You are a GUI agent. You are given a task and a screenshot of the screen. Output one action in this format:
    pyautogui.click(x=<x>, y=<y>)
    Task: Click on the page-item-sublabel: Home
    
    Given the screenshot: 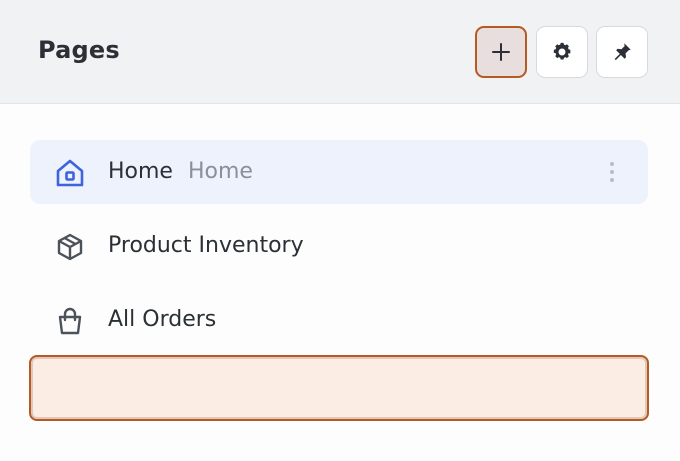 What is the action you would take?
    pyautogui.click(x=220, y=171)
    